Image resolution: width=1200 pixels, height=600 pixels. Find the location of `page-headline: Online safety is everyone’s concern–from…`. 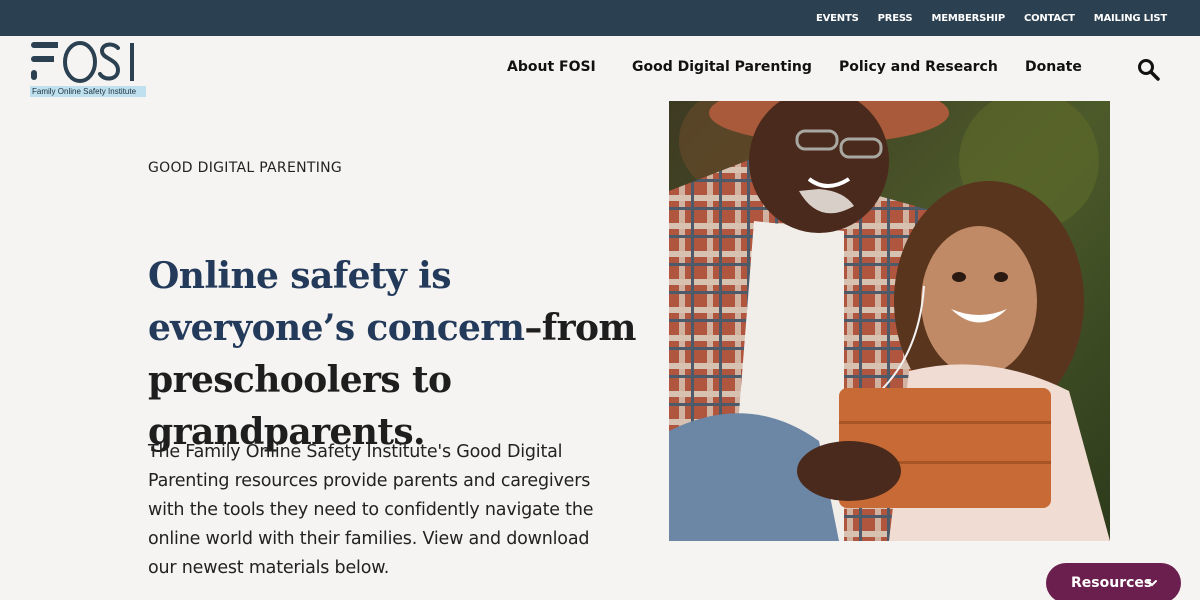

page-headline: Online safety is everyone’s concern–from… is located at coordinates (398, 354).